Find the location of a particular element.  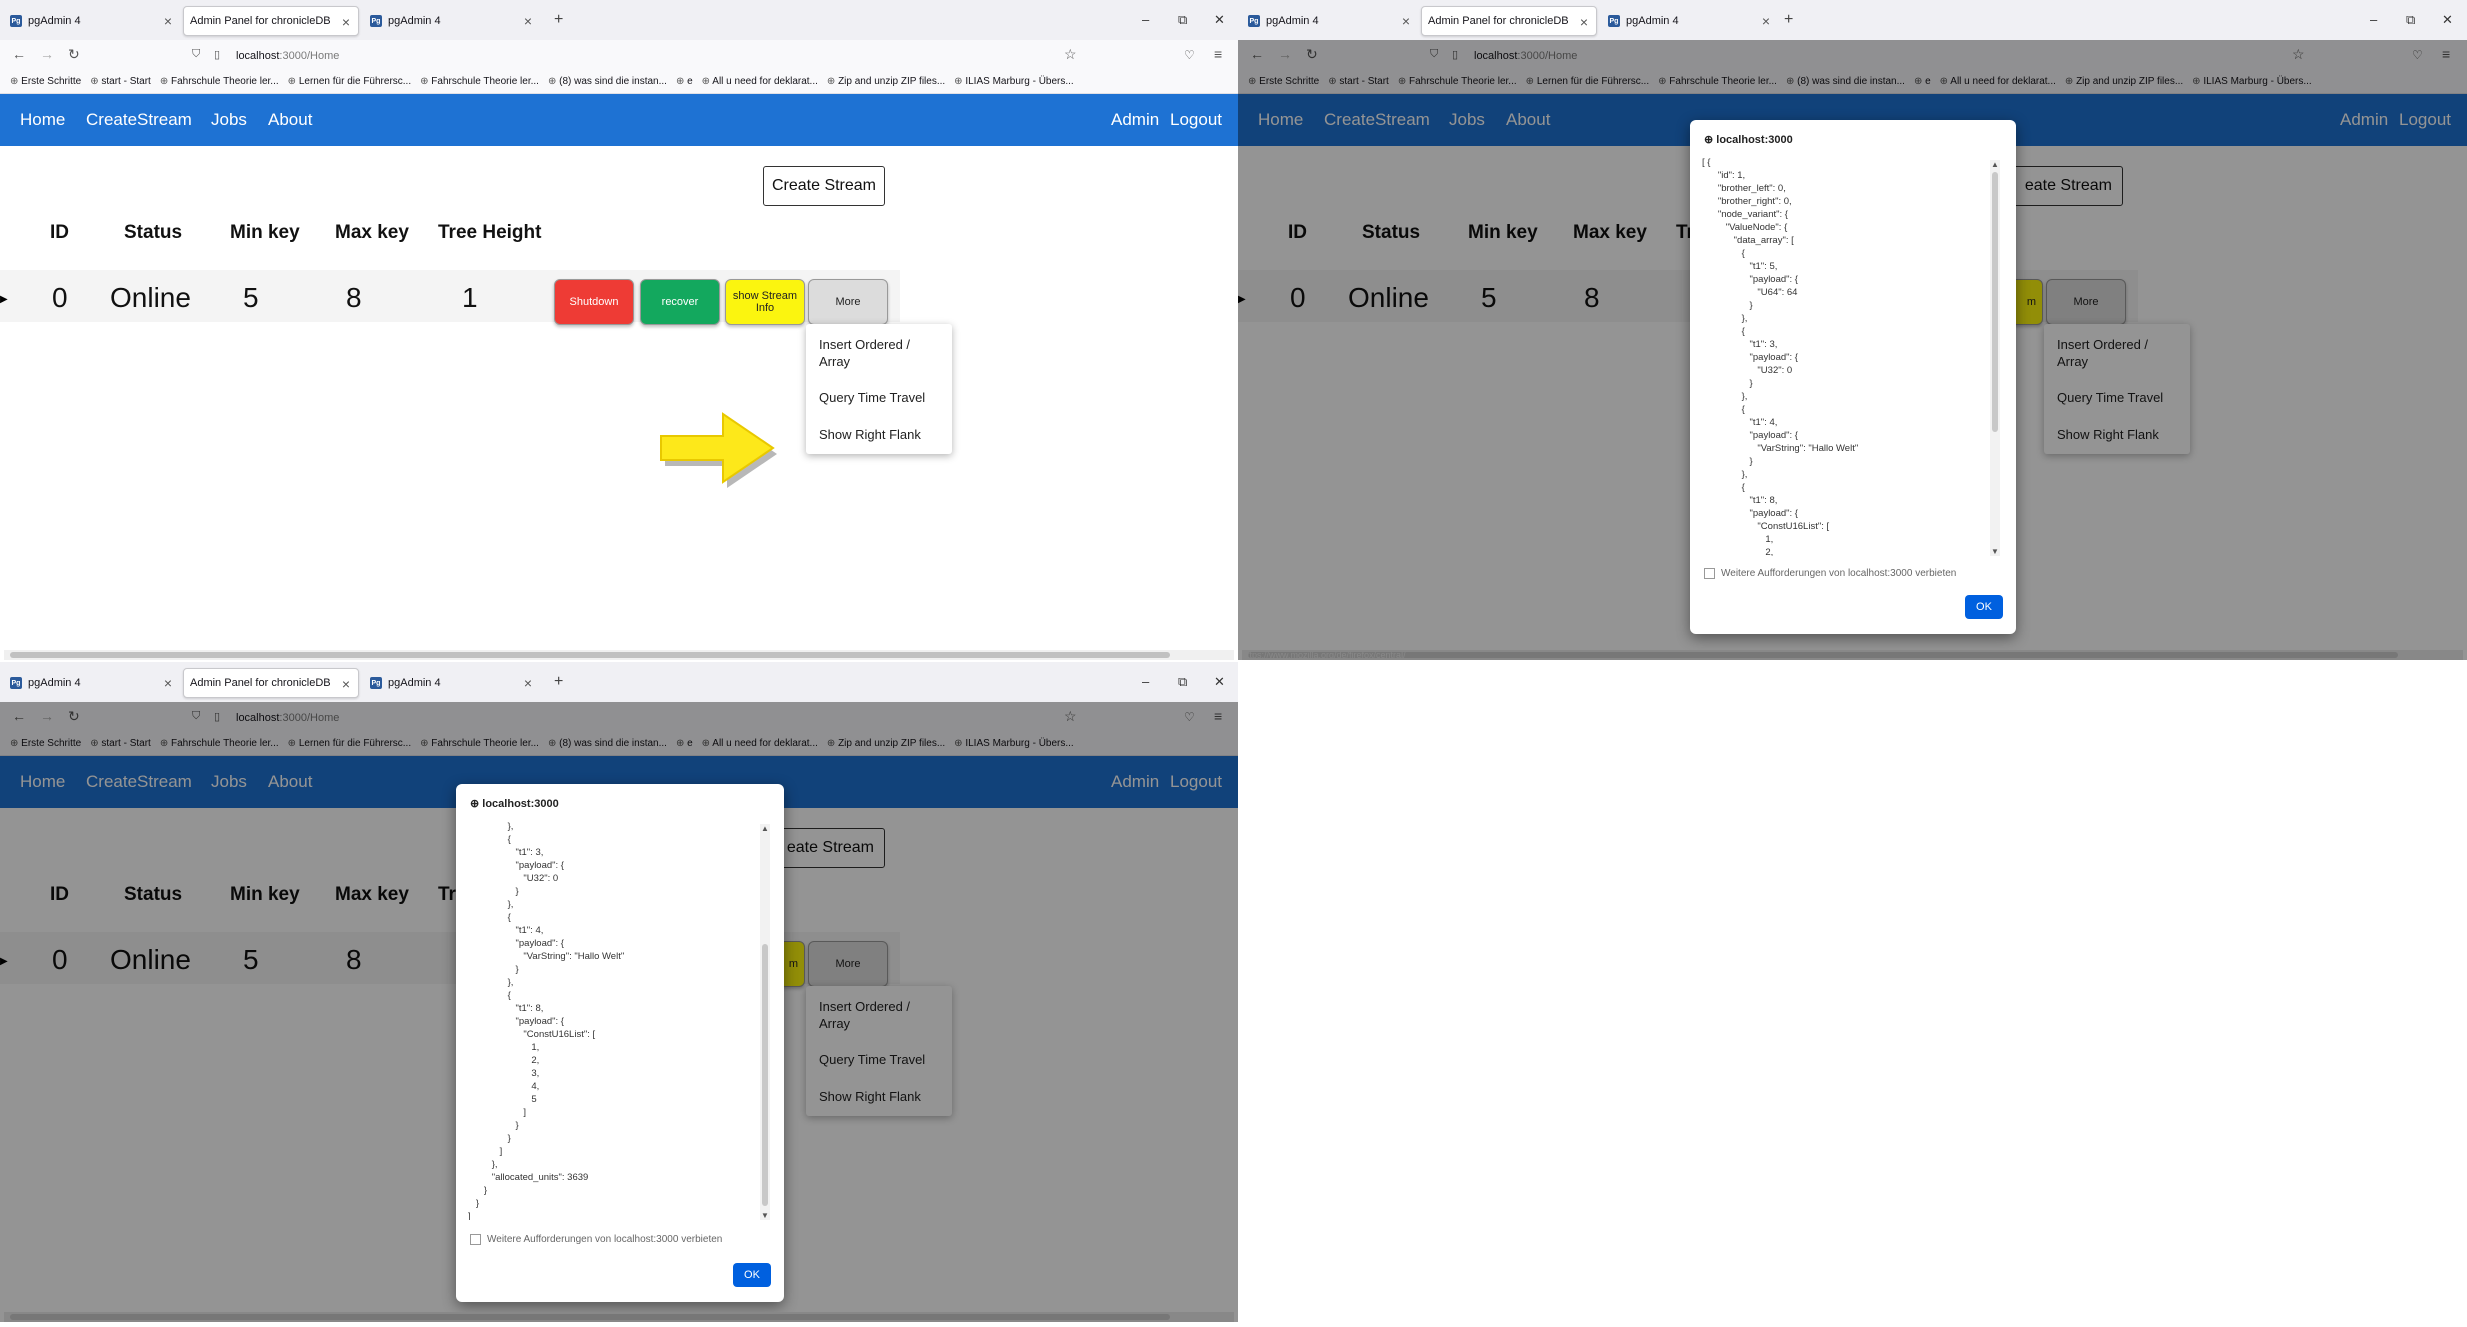

menu-show-right-flank: Show Right Flank is located at coordinates (870, 434).